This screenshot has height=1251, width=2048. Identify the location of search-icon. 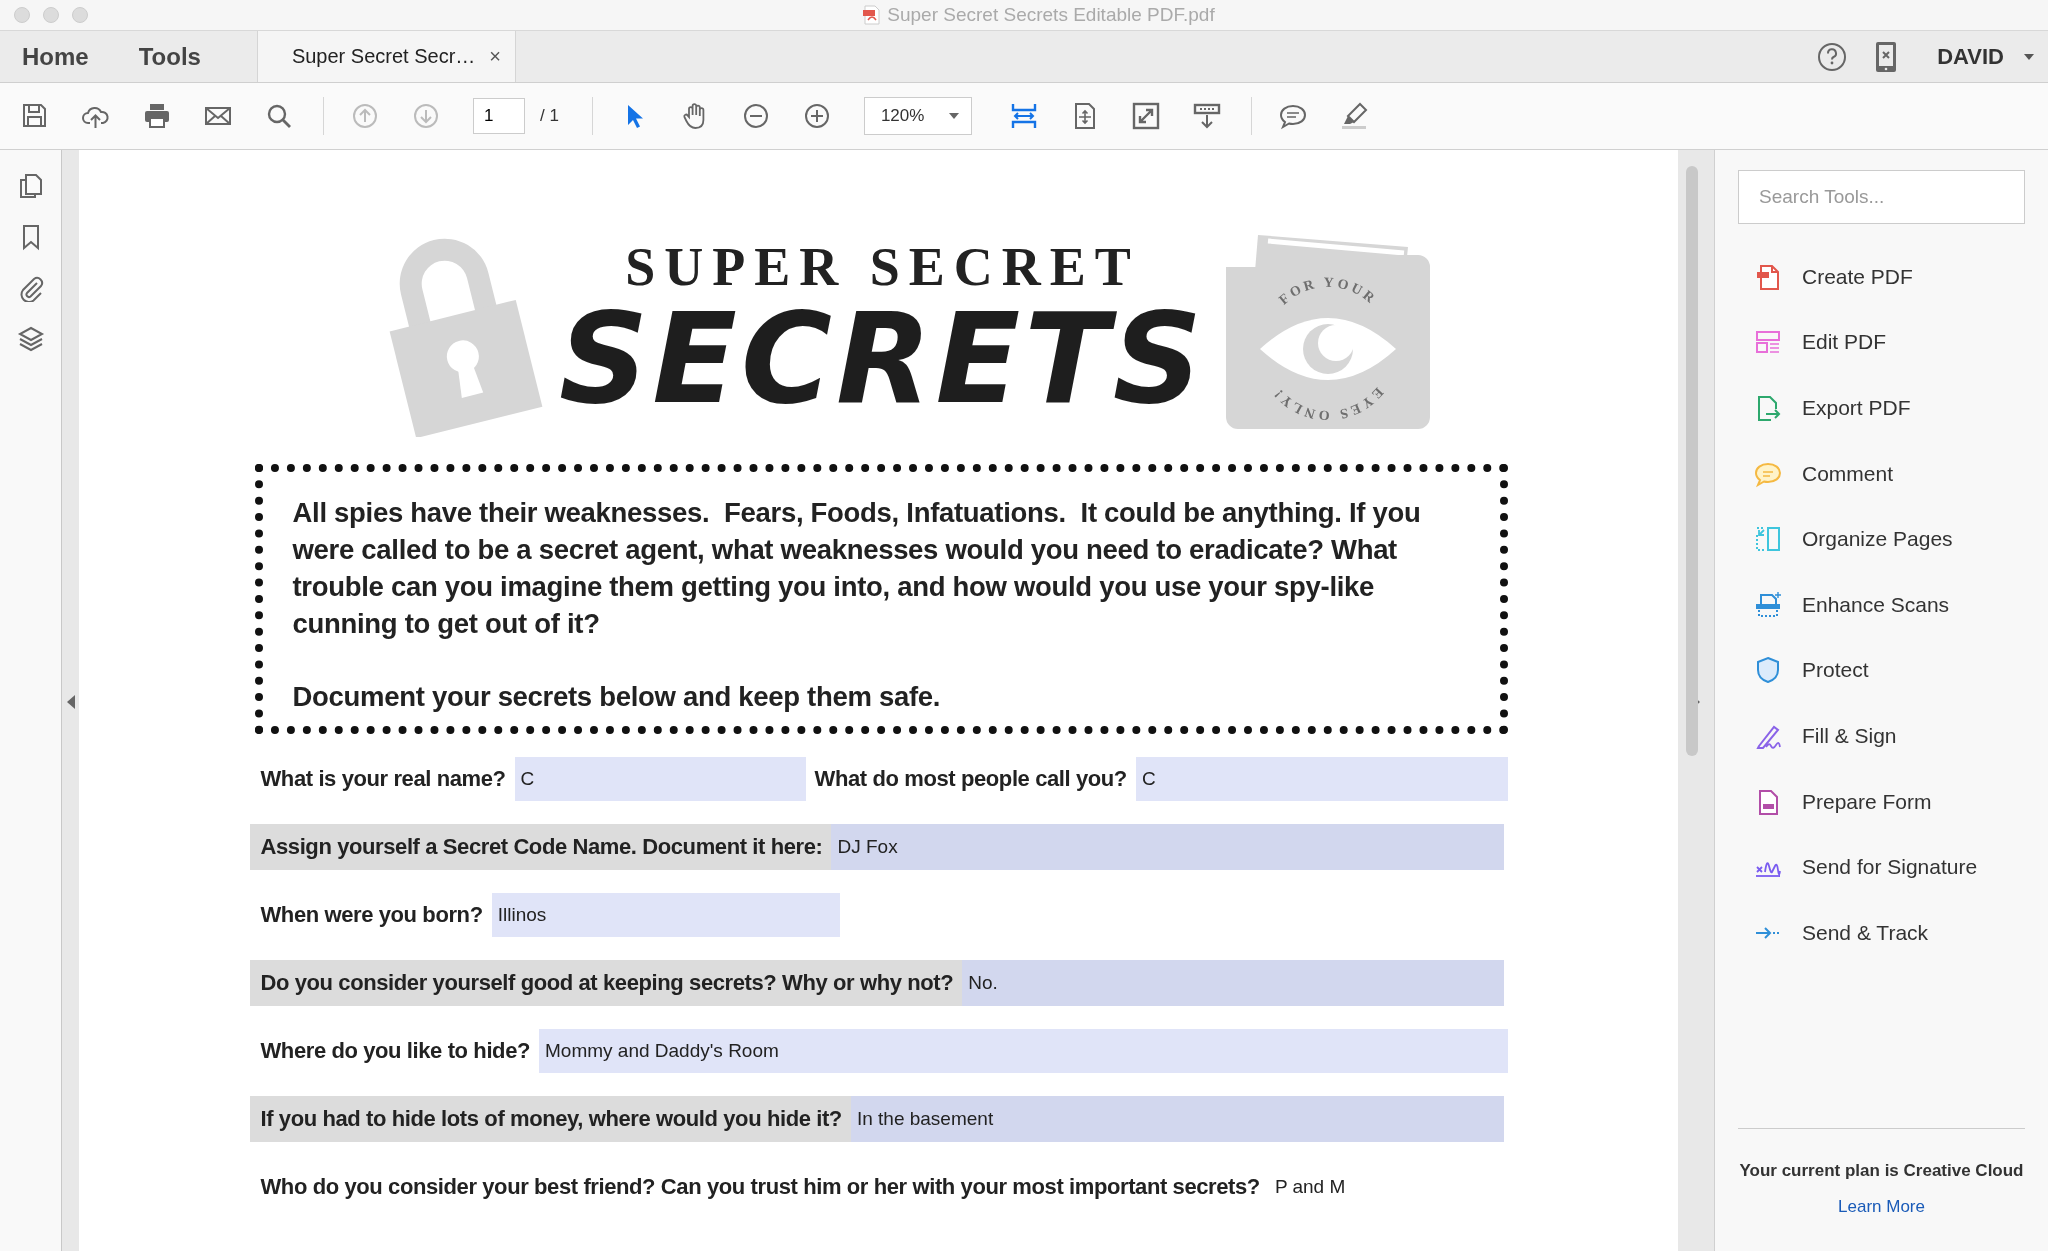
(279, 116).